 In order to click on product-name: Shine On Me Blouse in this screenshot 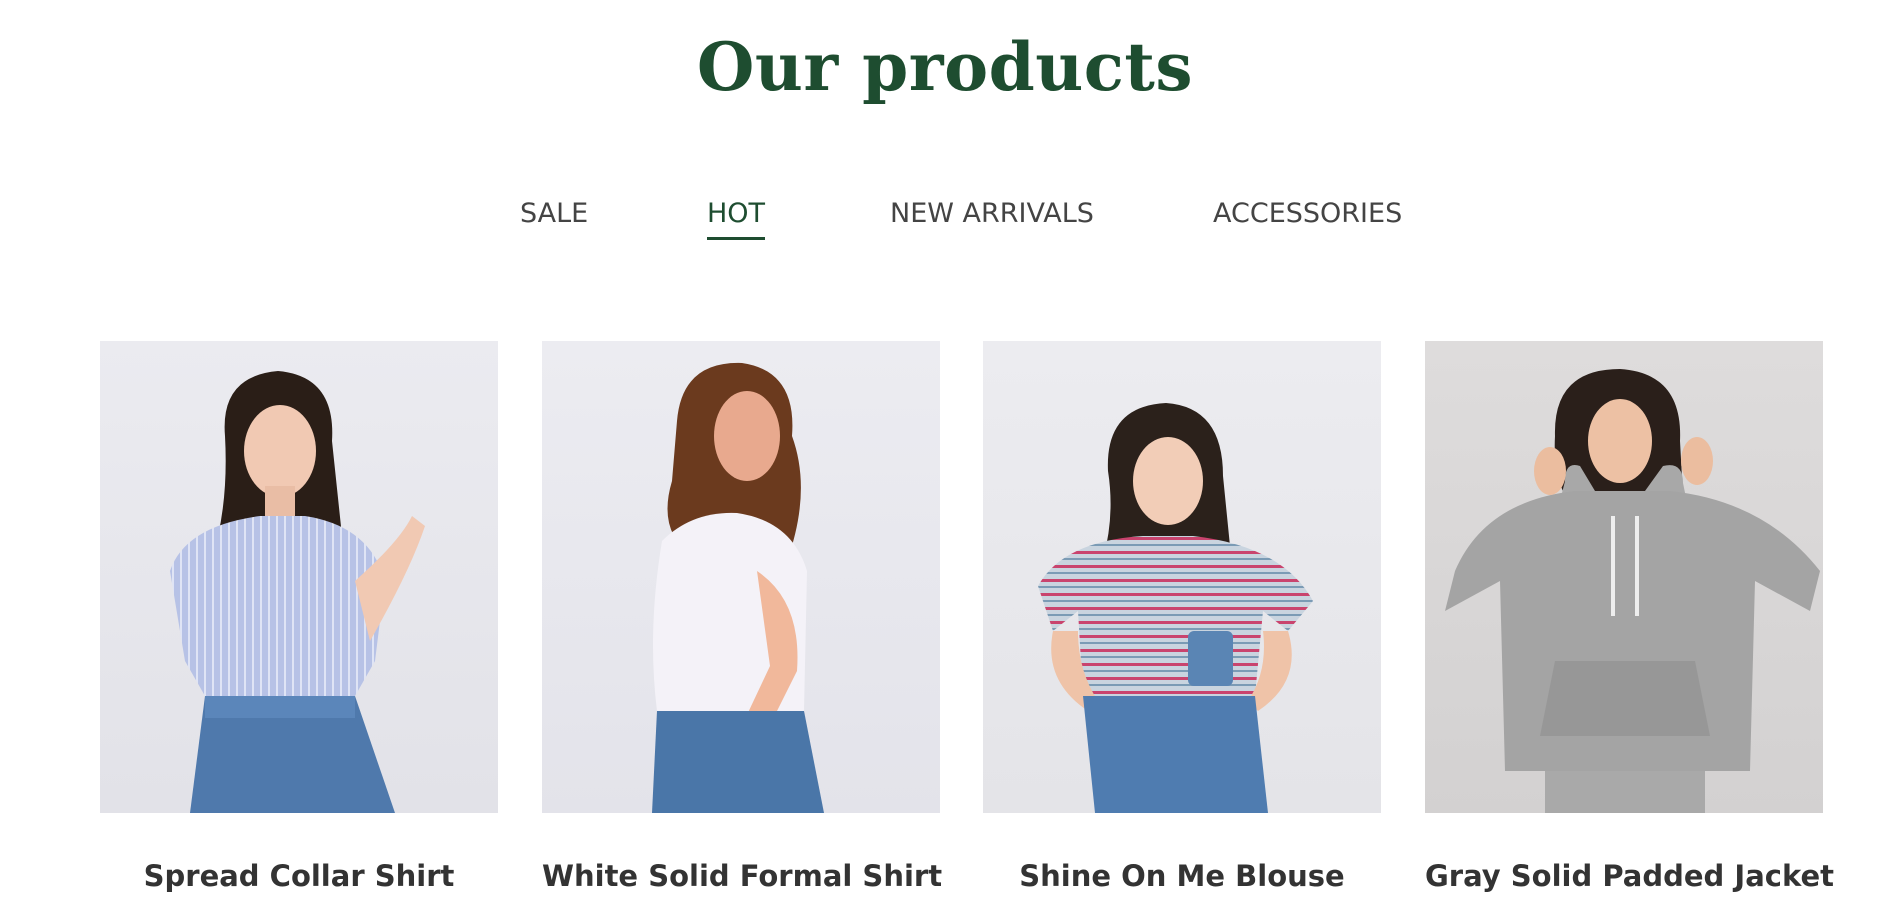, I will do `click(1182, 876)`.